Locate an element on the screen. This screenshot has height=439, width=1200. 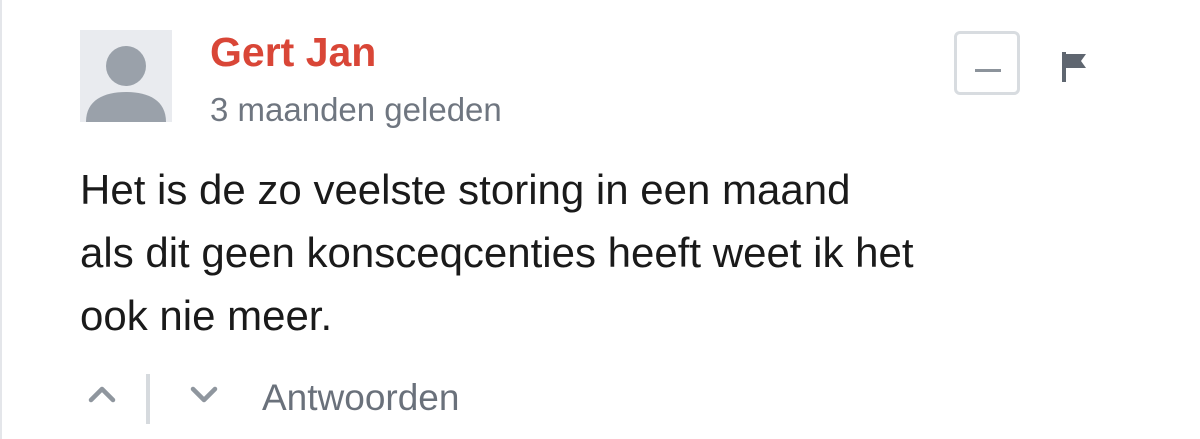
downvote-button is located at coordinates (204, 395).